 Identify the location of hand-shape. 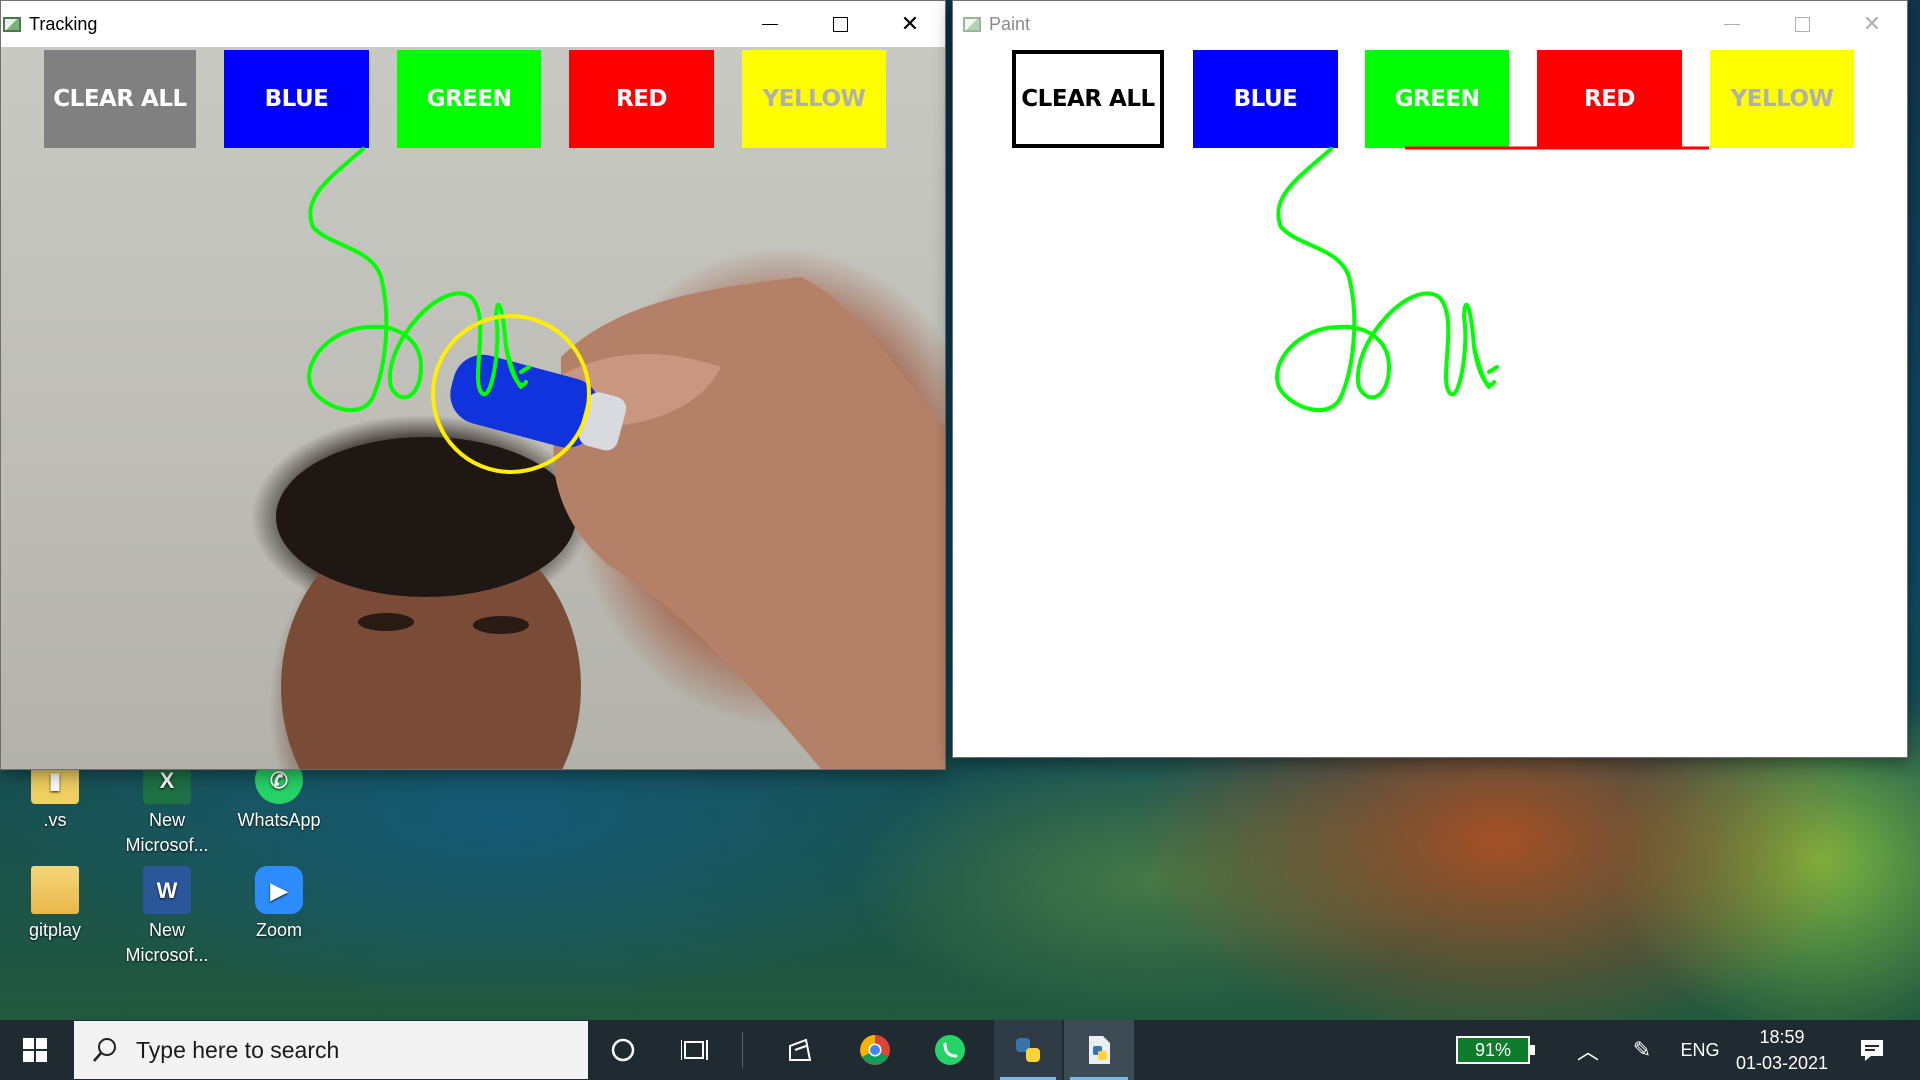
(749, 523).